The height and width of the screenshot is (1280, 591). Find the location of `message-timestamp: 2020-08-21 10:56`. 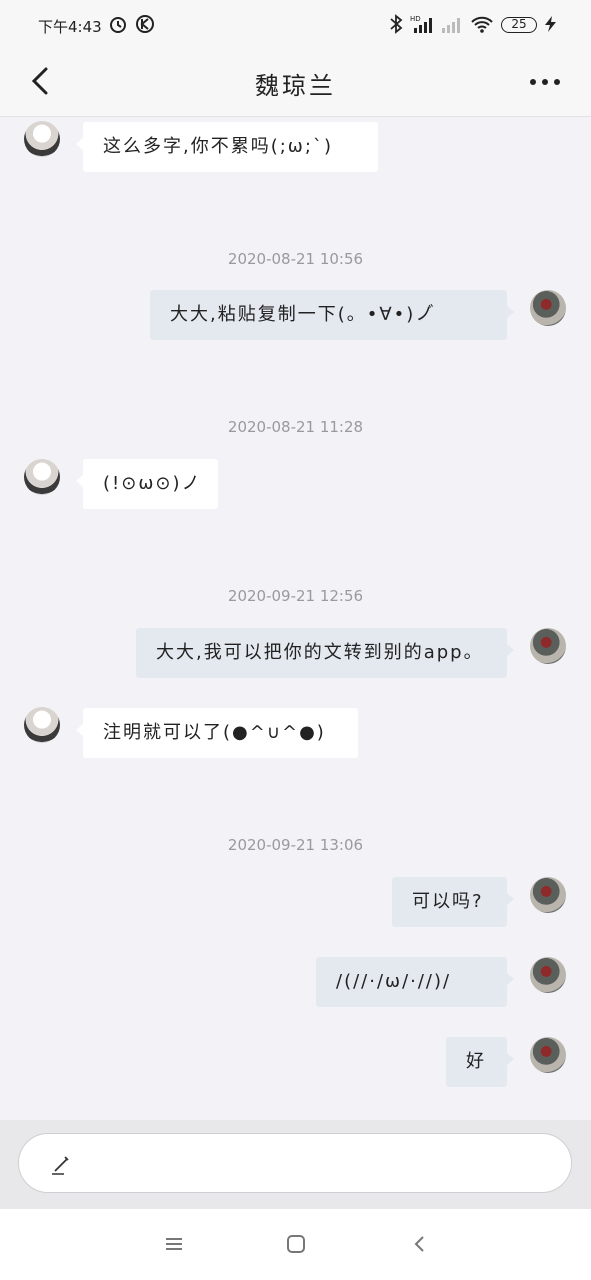

message-timestamp: 2020-08-21 10:56 is located at coordinates (295, 259).